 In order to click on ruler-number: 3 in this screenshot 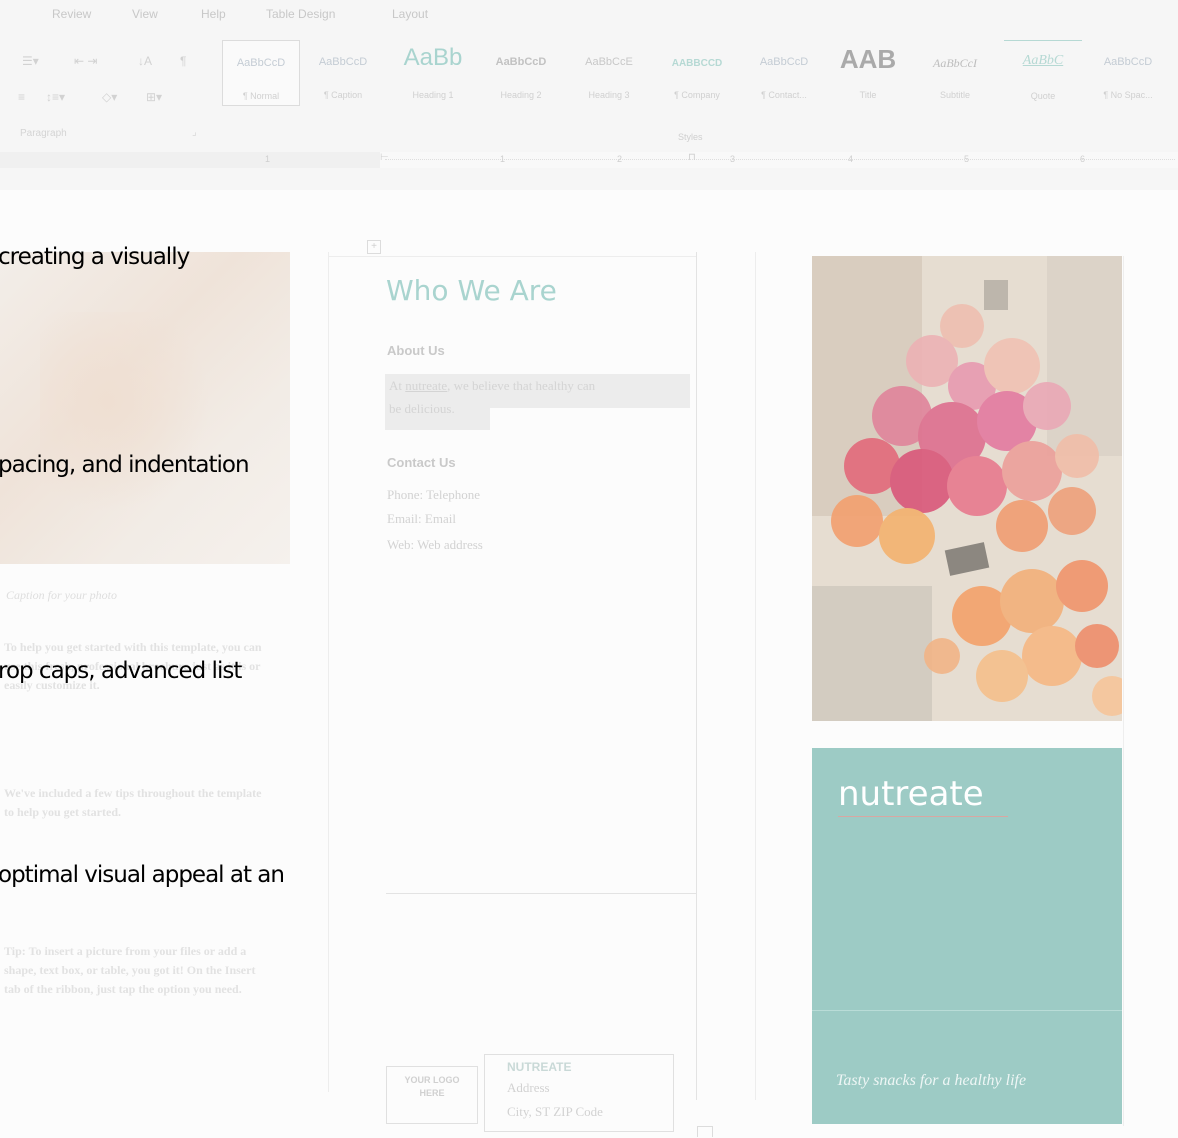, I will do `click(733, 159)`.